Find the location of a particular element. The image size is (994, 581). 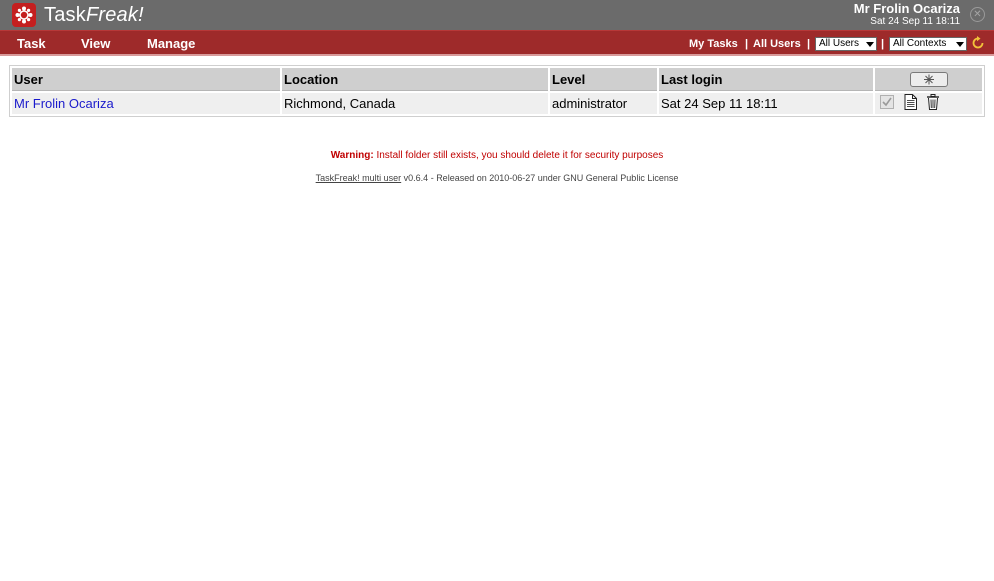

all-users-link: All Users is located at coordinates (777, 44).